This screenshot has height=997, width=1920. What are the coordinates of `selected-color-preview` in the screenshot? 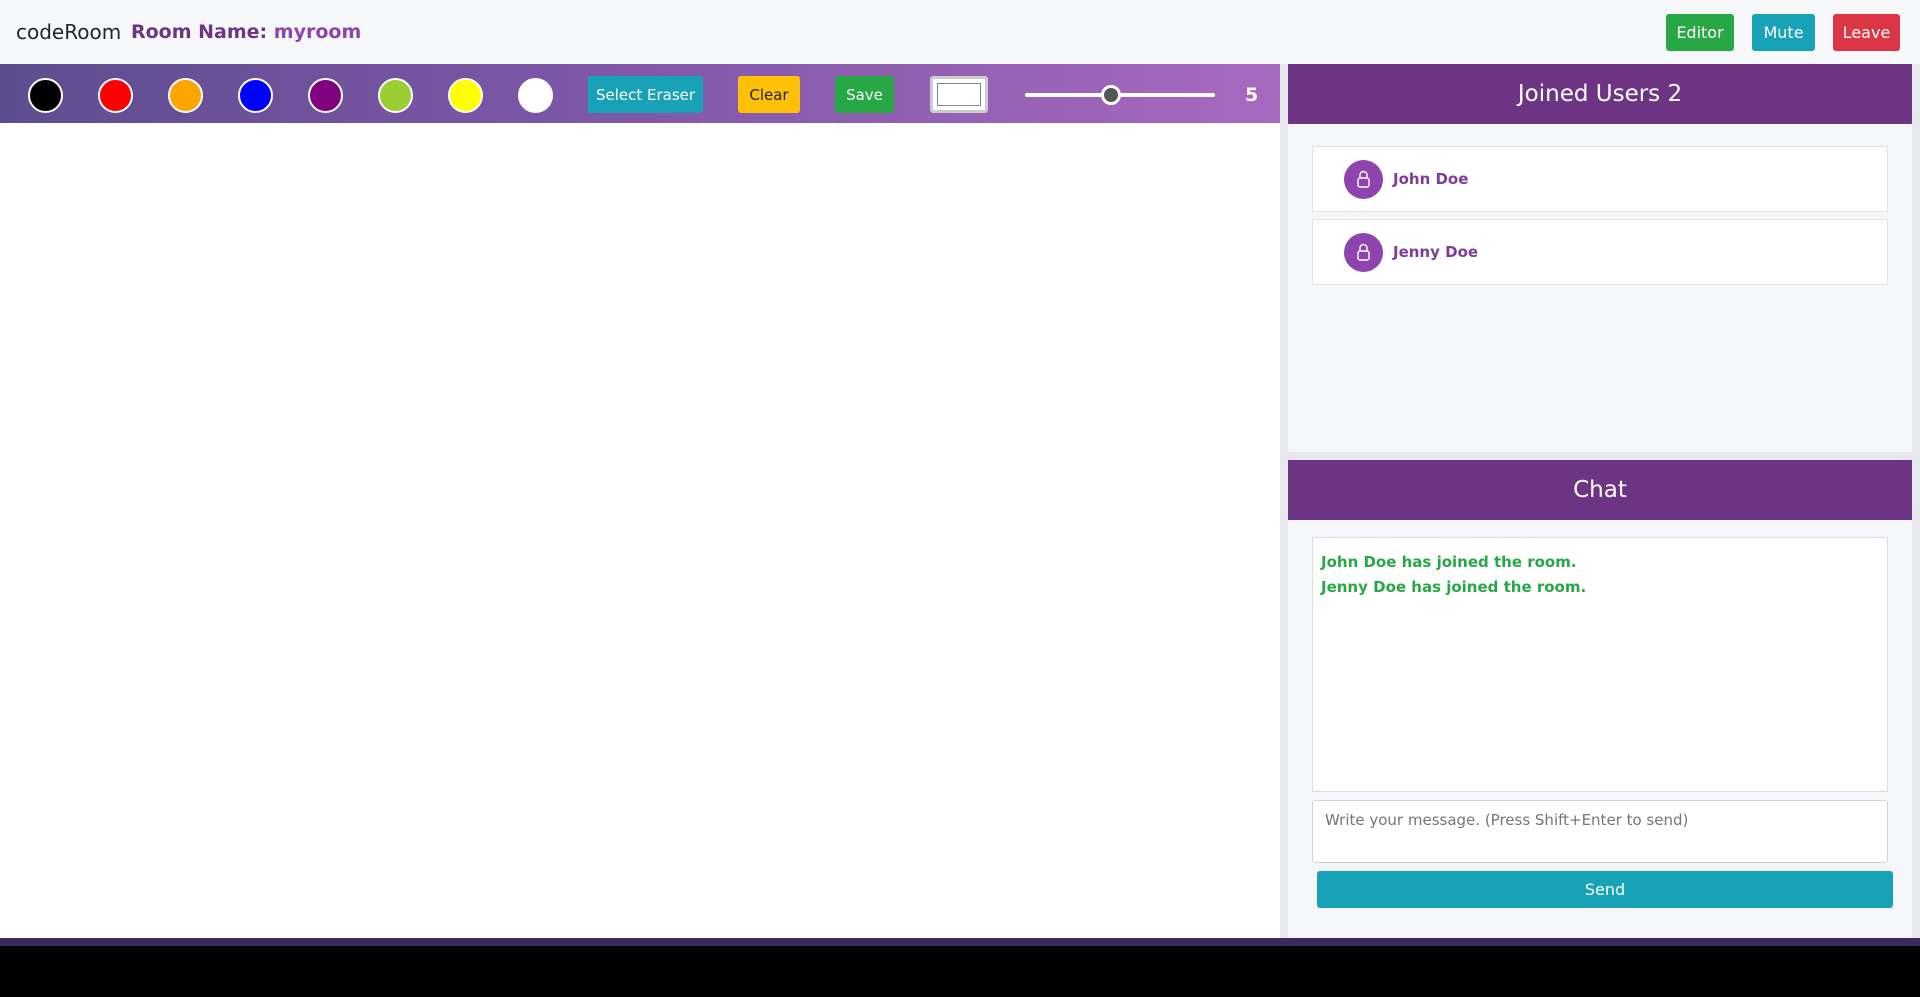 It's located at (959, 94).